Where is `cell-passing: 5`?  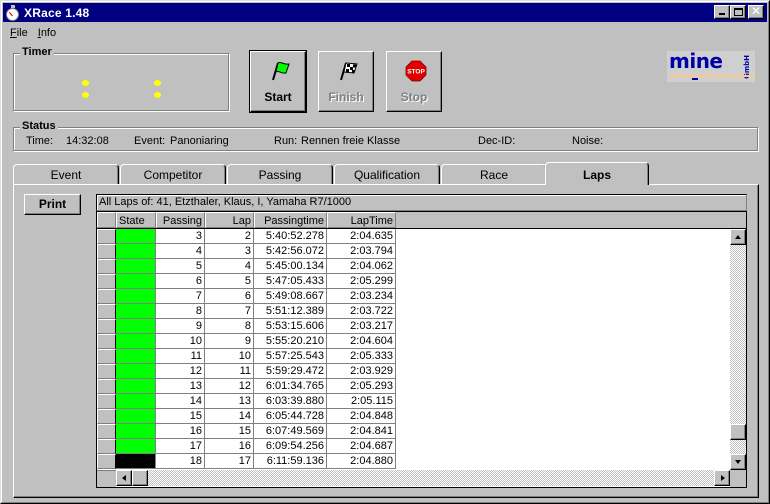
cell-passing: 5 is located at coordinates (180, 266).